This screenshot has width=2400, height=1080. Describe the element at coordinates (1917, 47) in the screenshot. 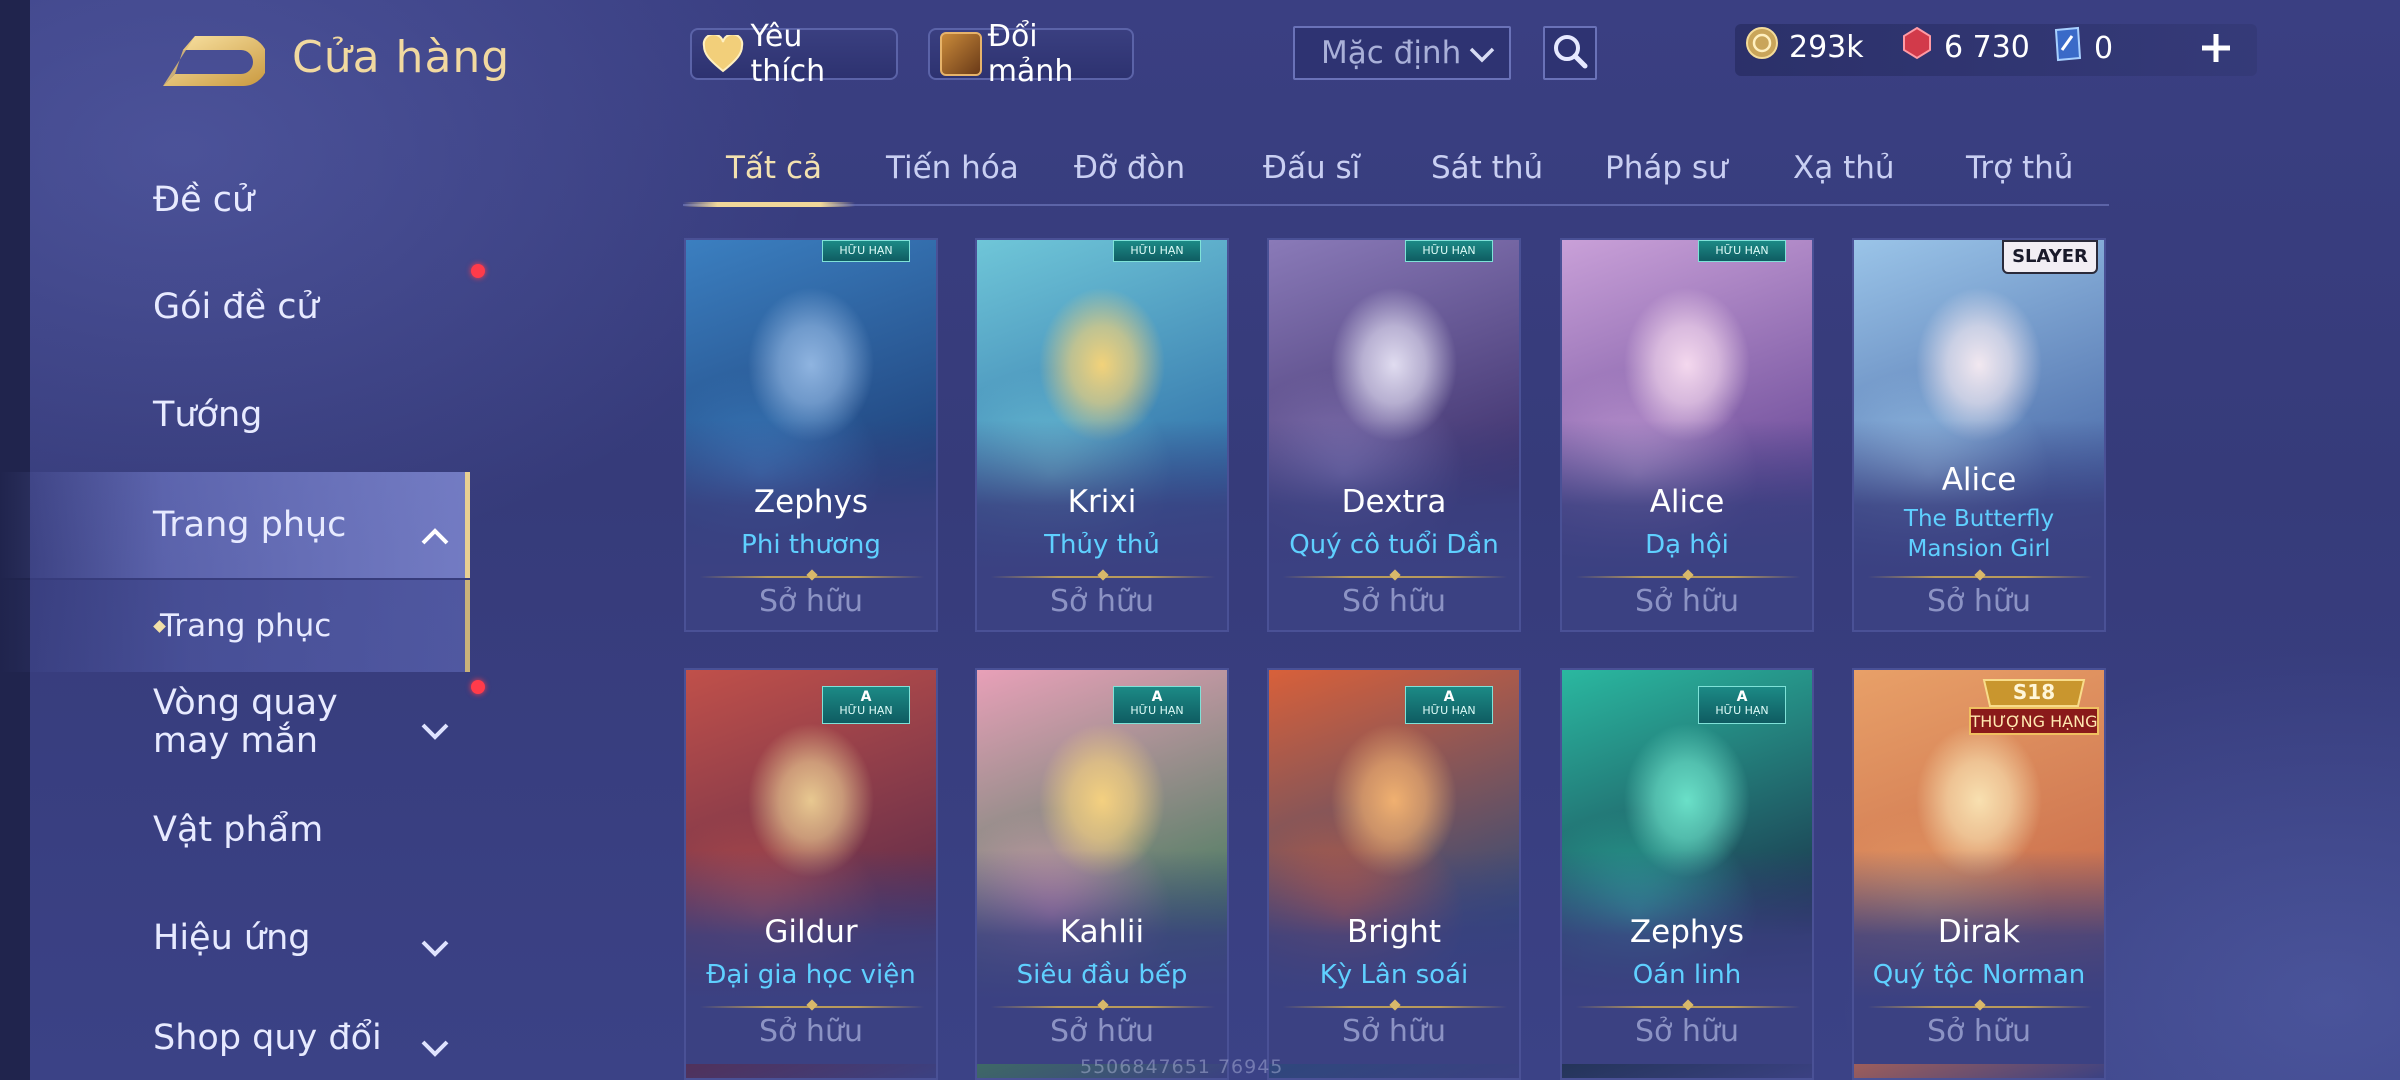

I see `ruby-icon` at that location.